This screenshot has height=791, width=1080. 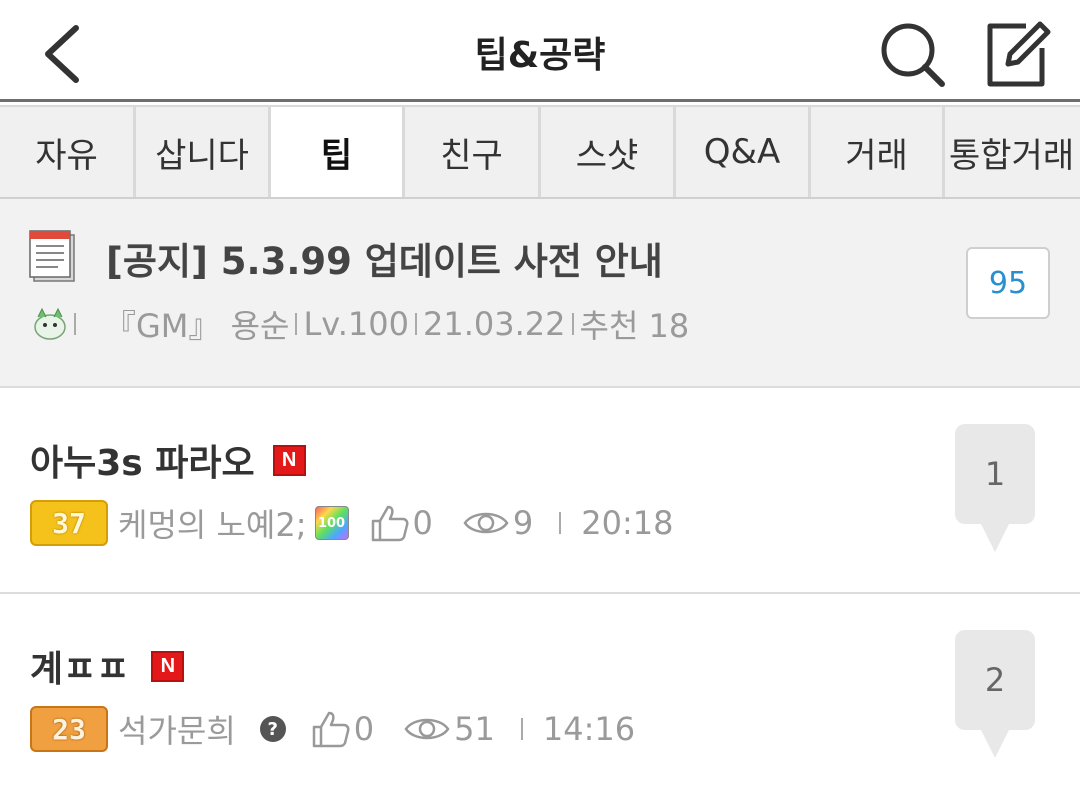 What do you see at coordinates (52, 256) in the screenshot?
I see `notepad-icon` at bounding box center [52, 256].